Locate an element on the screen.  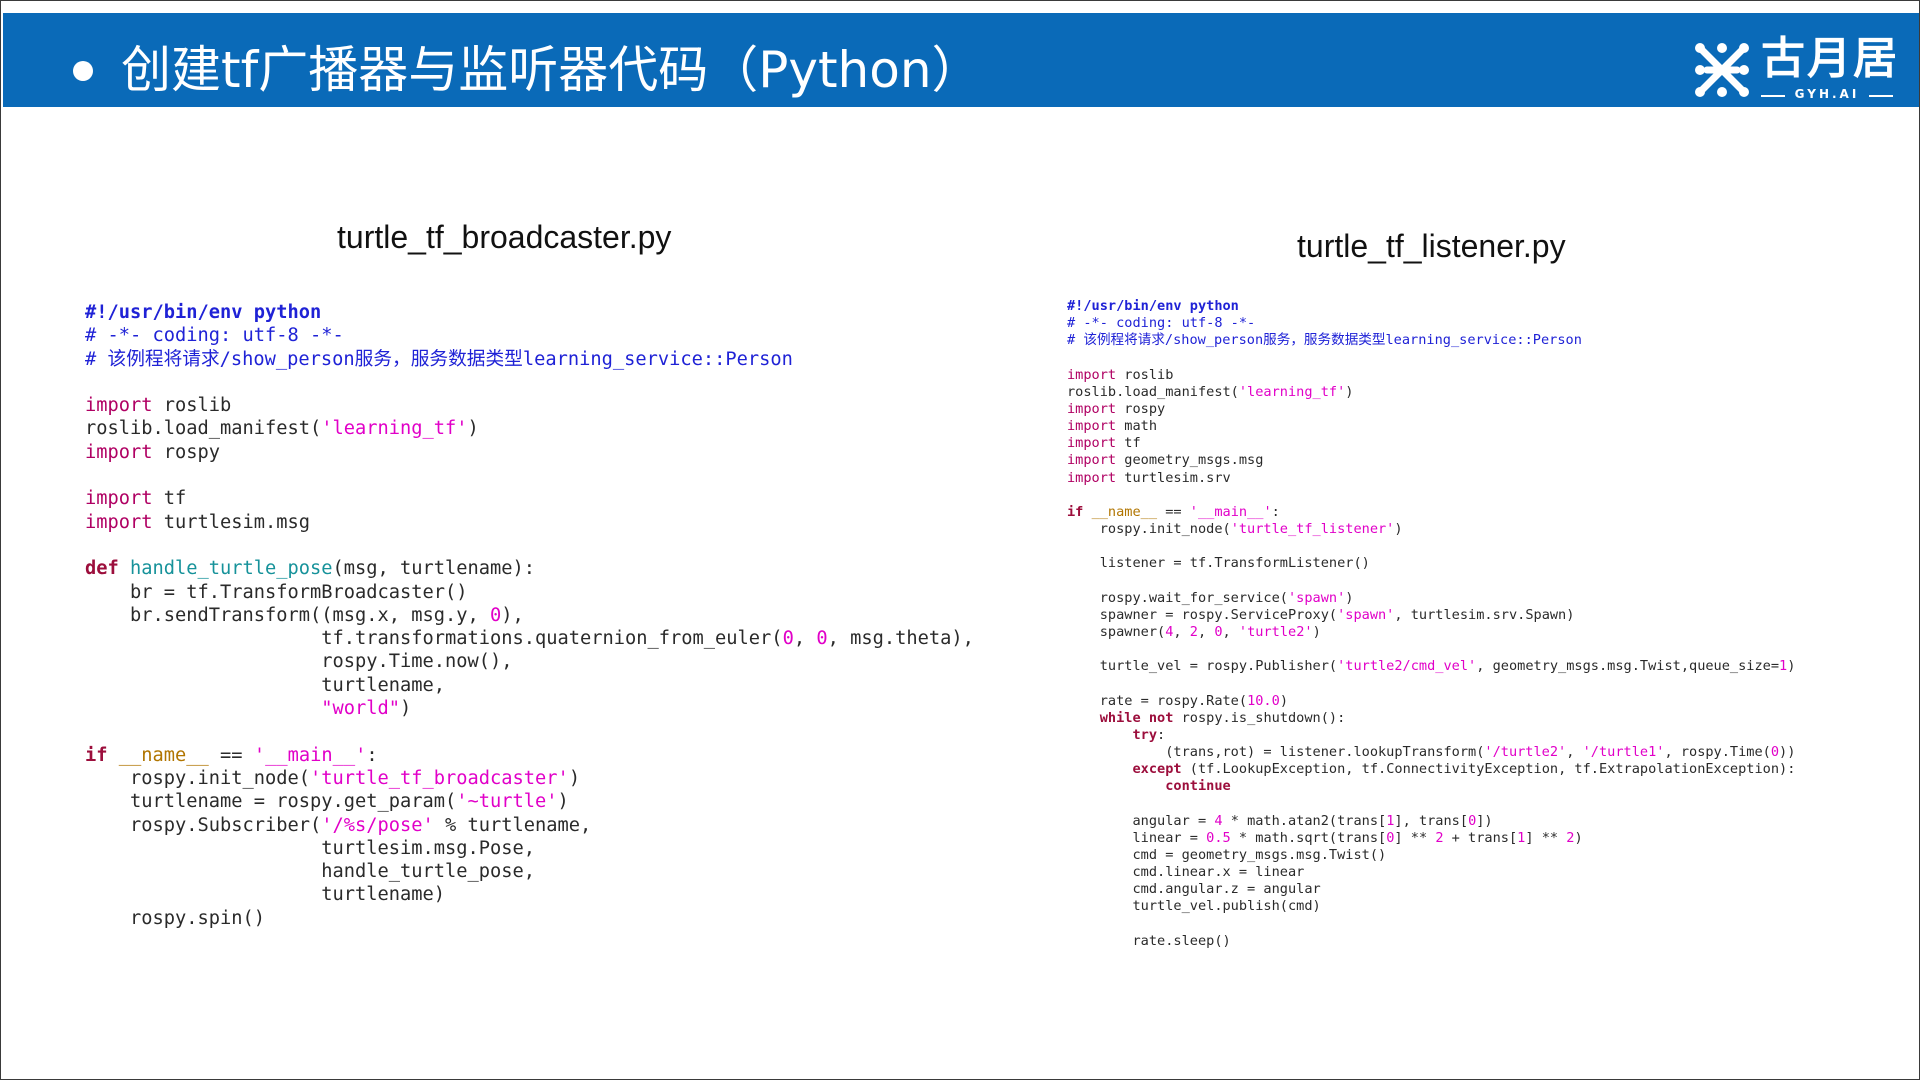
code-line: rospy.wait_for_service('spawn') is located at coordinates (1210, 597).